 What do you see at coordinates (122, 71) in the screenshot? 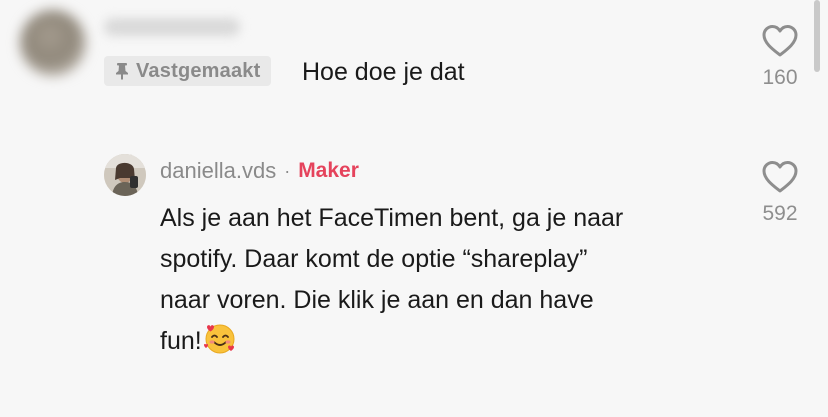
I see `pin-icon` at bounding box center [122, 71].